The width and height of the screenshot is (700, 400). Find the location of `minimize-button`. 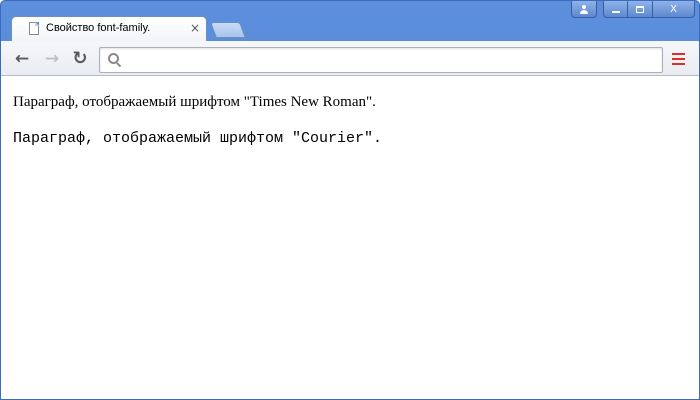

minimize-button is located at coordinates (615, 9).